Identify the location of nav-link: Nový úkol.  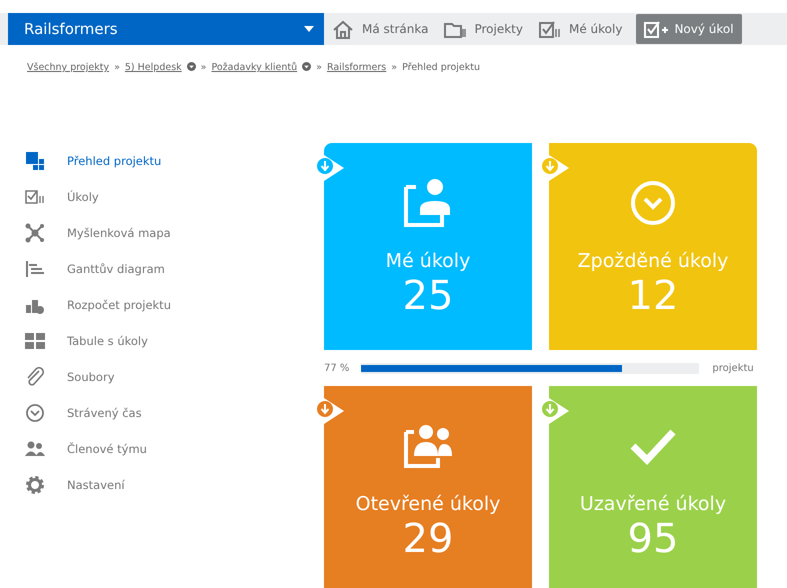
(689, 29).